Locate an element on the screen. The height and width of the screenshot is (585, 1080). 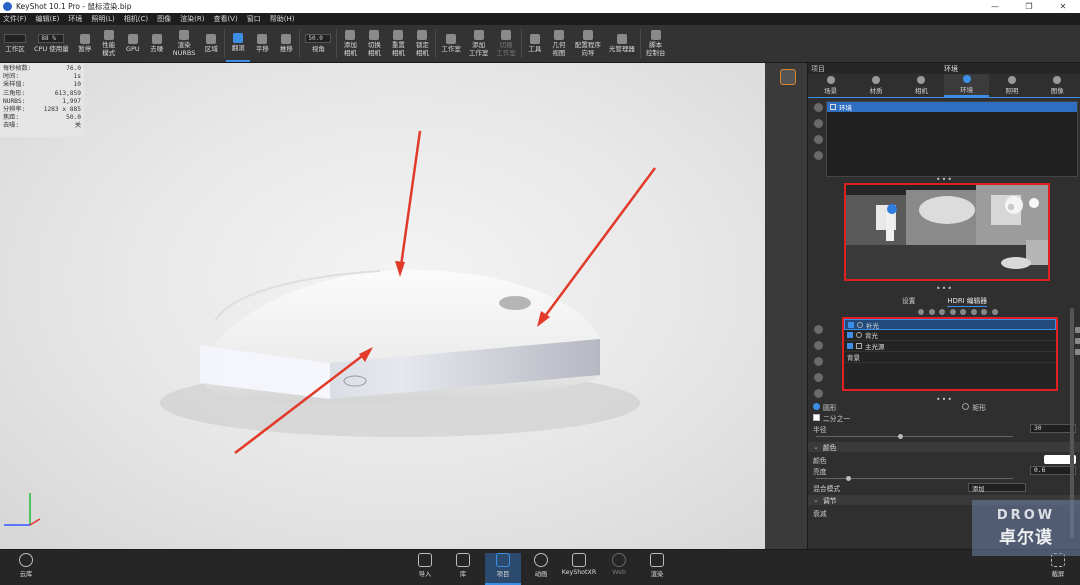
delete-icon is located at coordinates (994, 312).